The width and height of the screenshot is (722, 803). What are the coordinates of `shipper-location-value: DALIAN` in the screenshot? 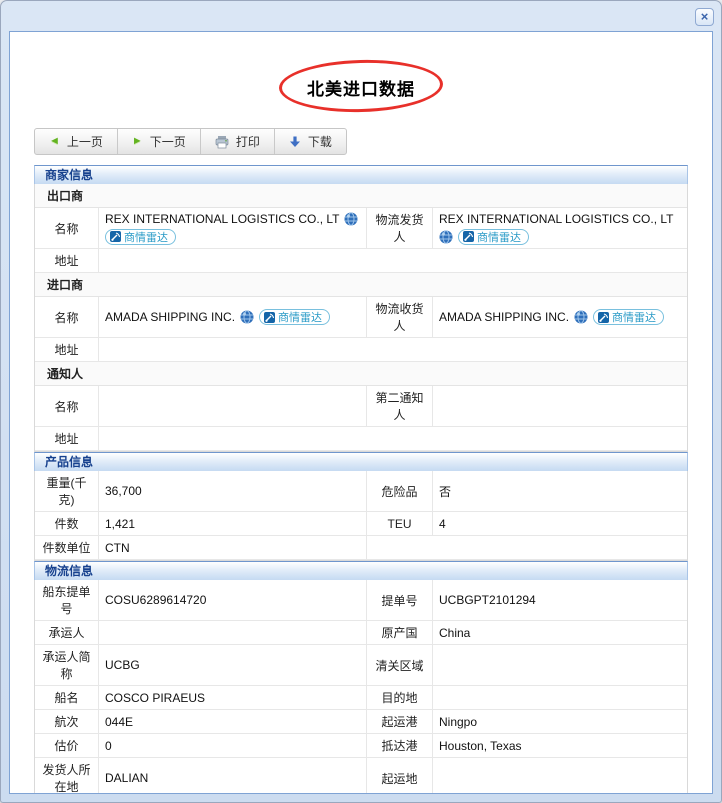 It's located at (233, 775).